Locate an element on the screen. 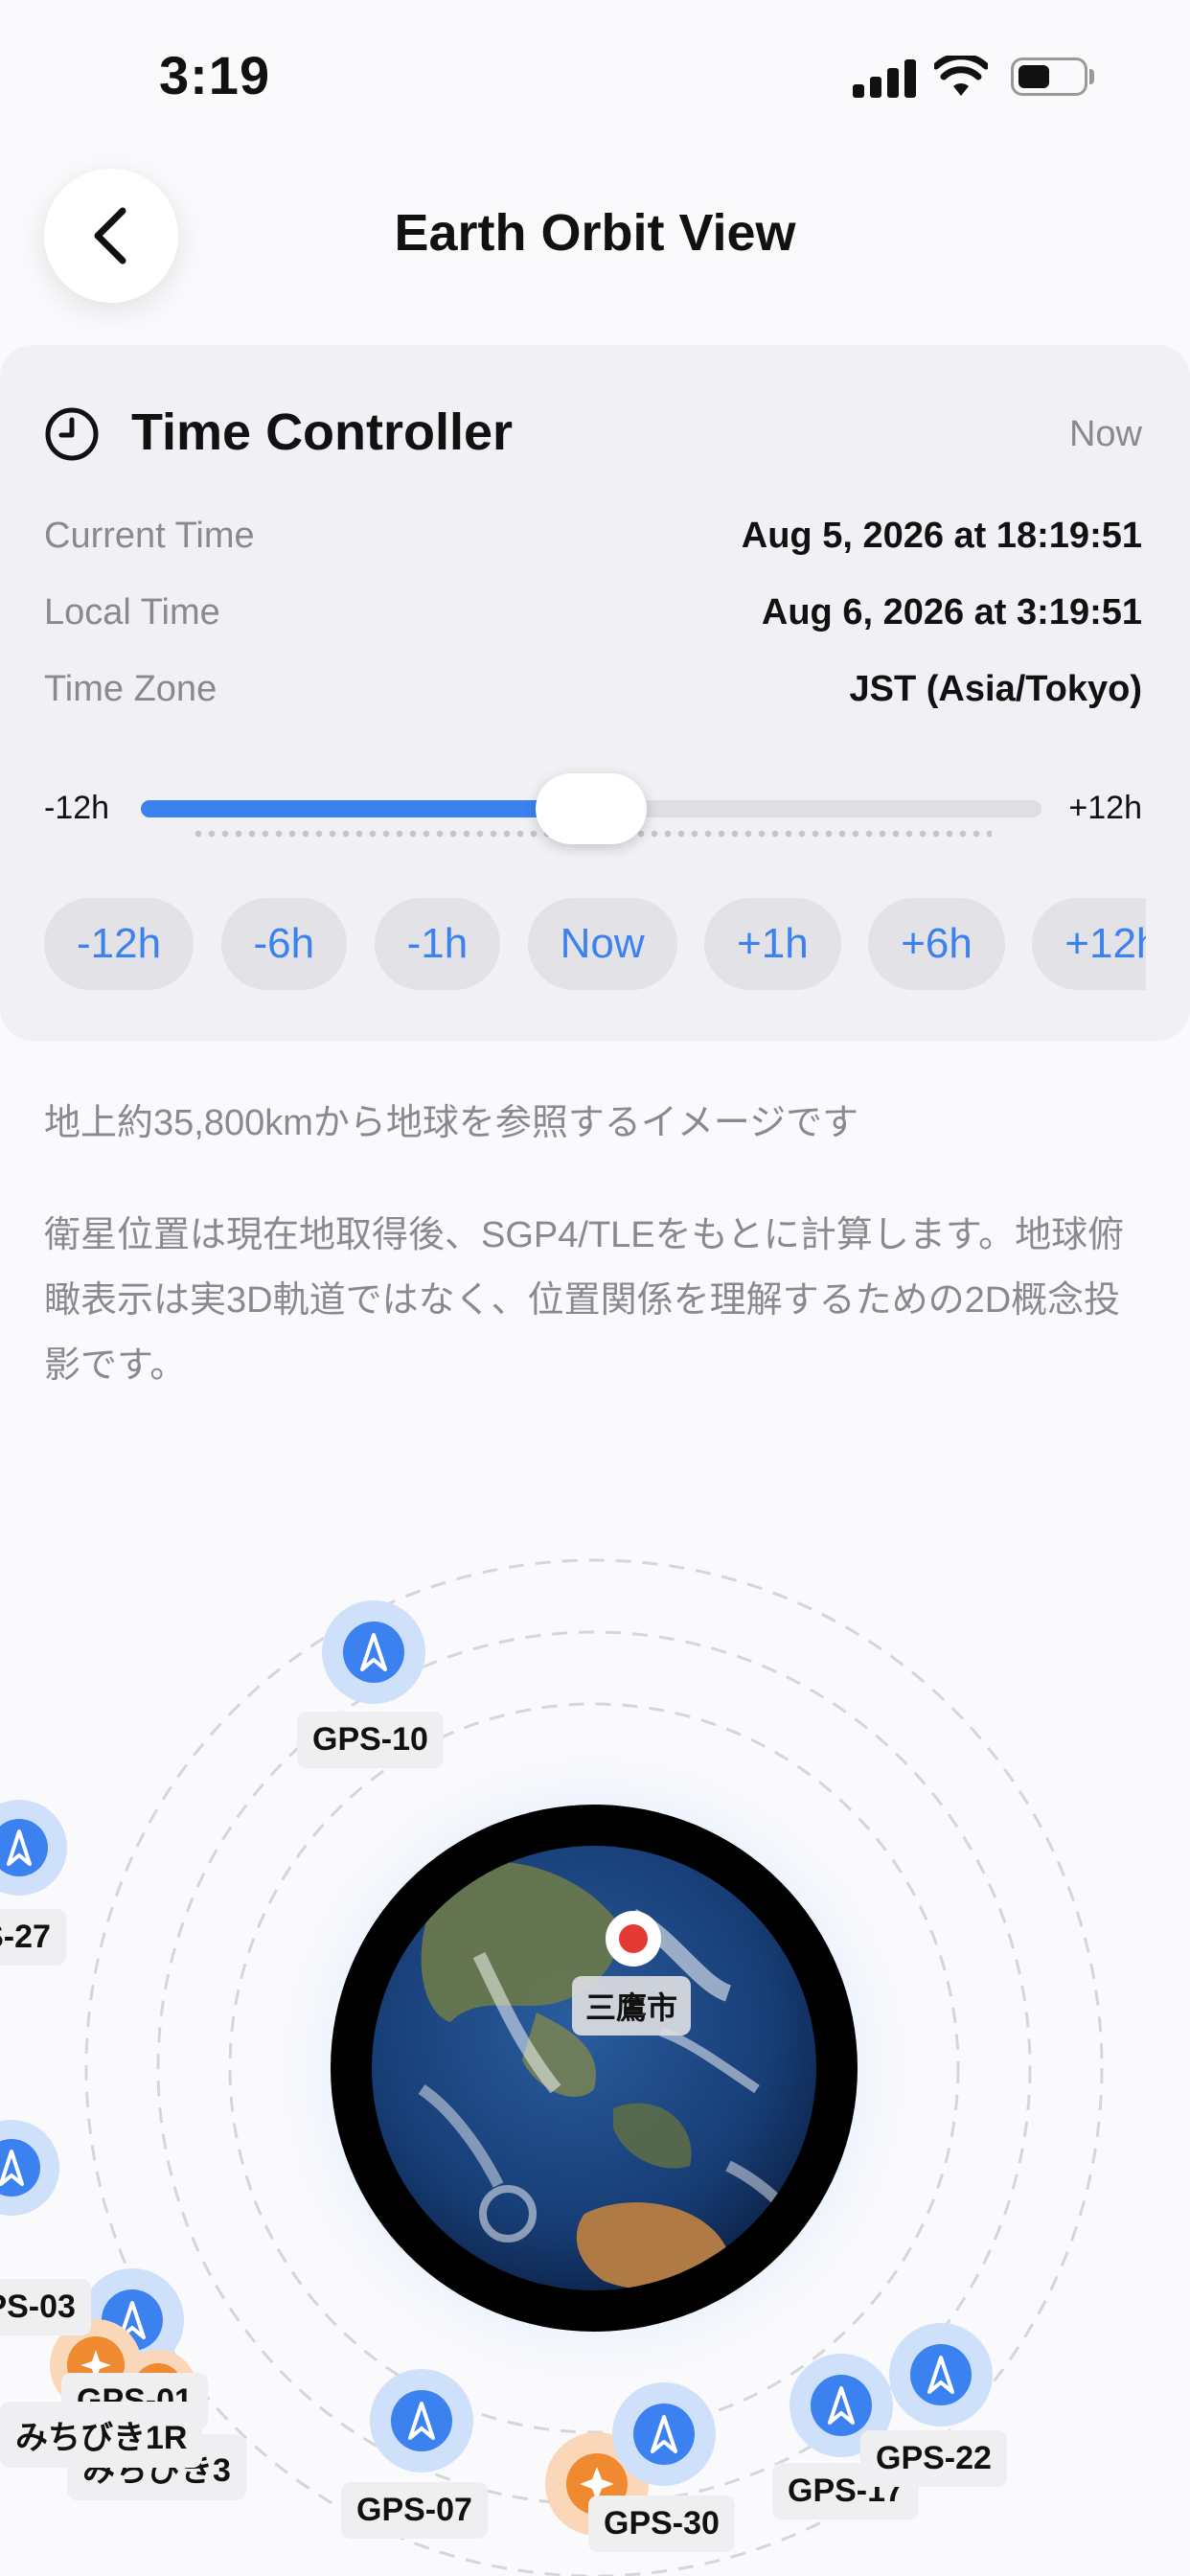  time-offset-chips: -12h -6h -1h Now +1h +6h +12h is located at coordinates (595, 946).